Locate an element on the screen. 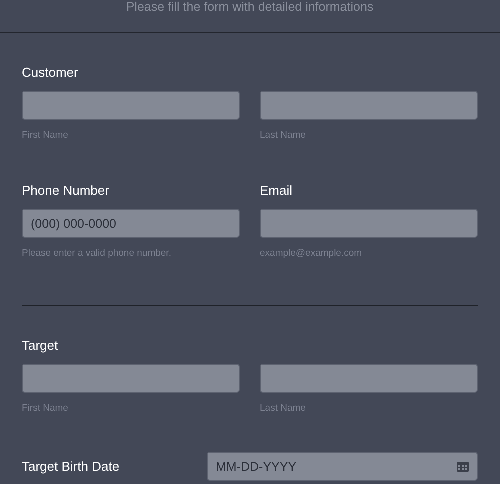 The height and width of the screenshot is (484, 500). section-label: Target is located at coordinates (41, 345).